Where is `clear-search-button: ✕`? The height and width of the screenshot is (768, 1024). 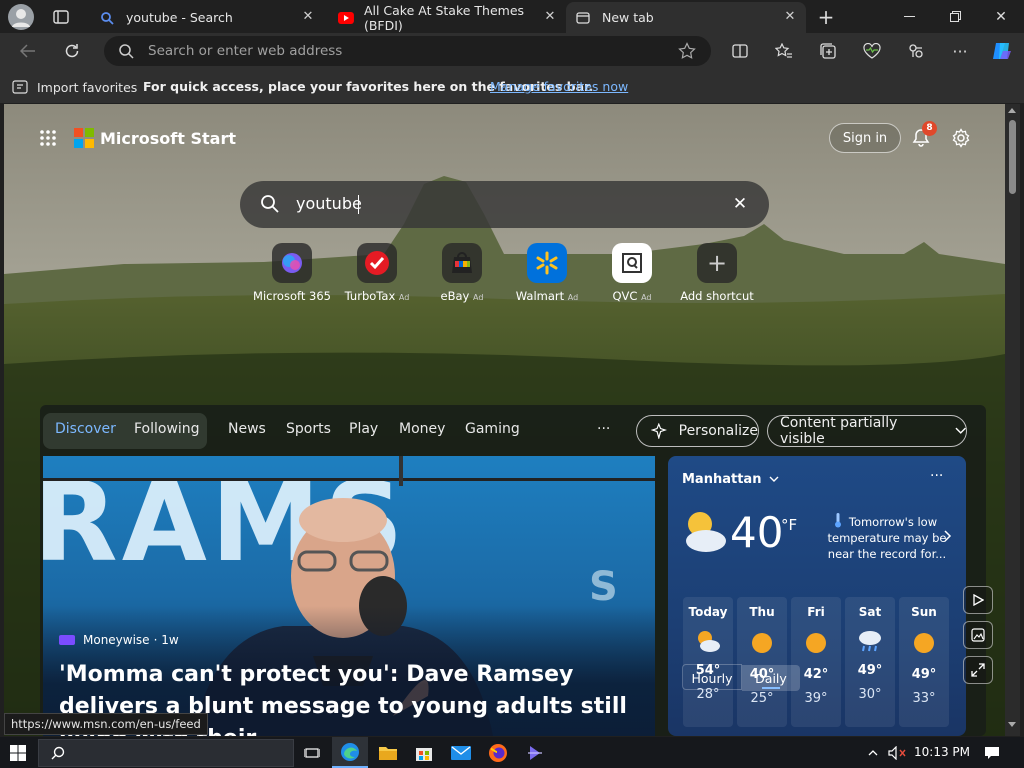 clear-search-button: ✕ is located at coordinates (740, 204).